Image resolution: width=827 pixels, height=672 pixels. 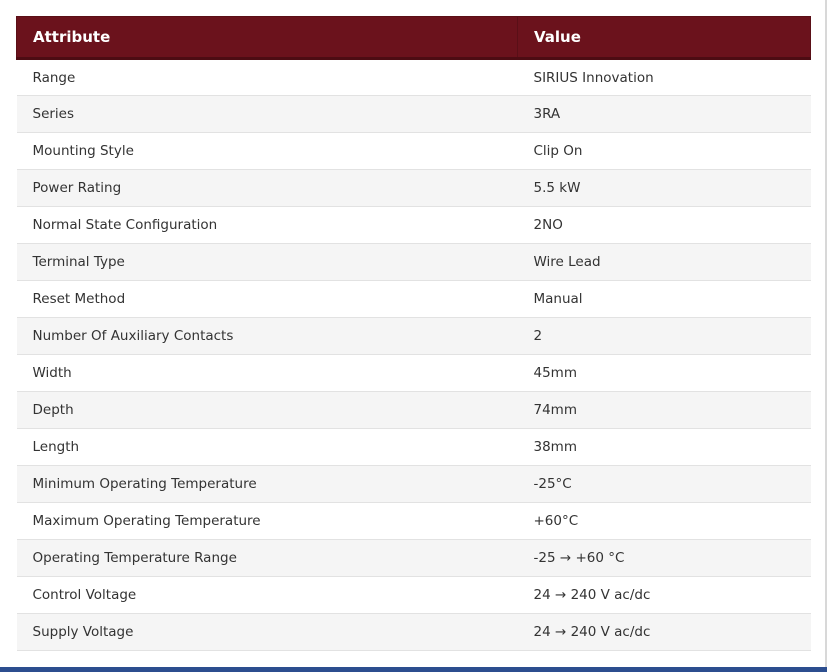 I want to click on table-row: Mounting Style Clip On, so click(x=413, y=151).